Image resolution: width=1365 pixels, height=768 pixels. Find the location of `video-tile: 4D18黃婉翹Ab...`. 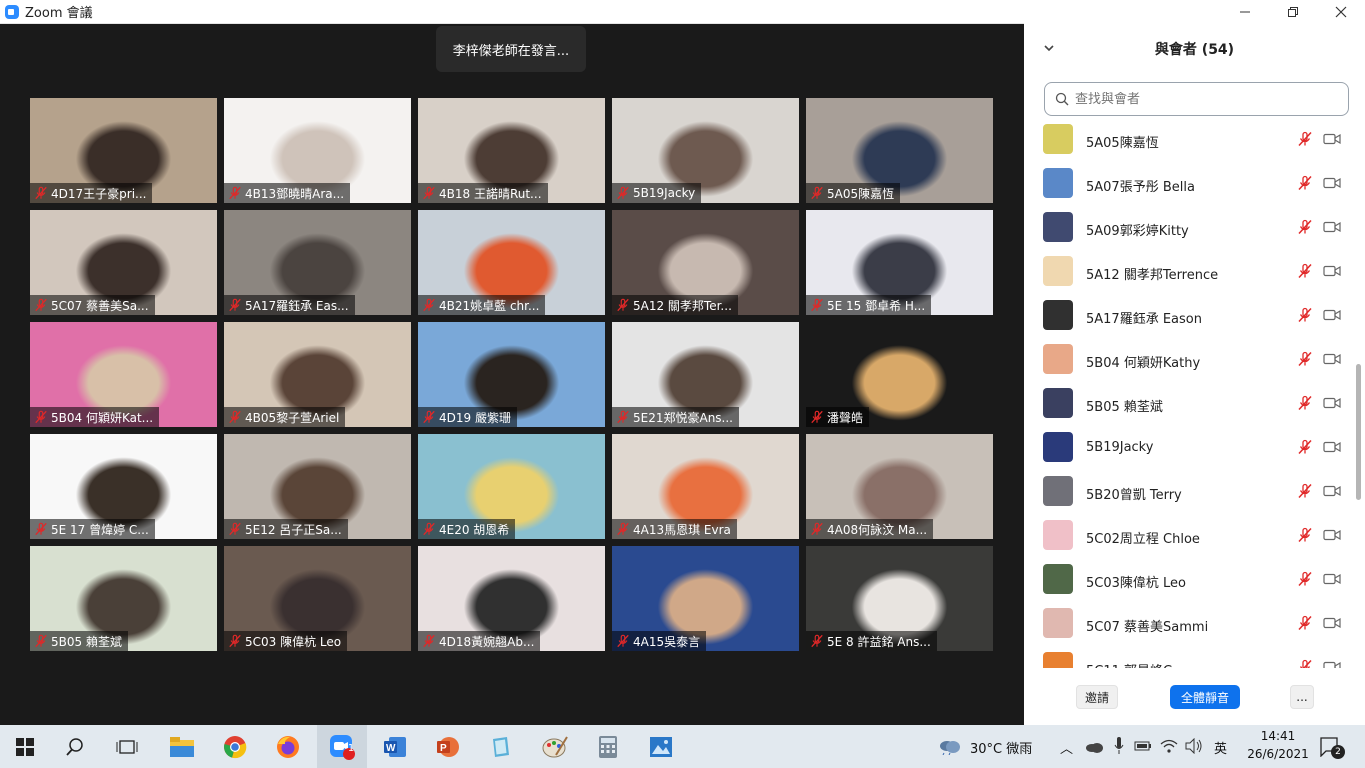

video-tile: 4D18黃婉翹Ab... is located at coordinates (511, 598).